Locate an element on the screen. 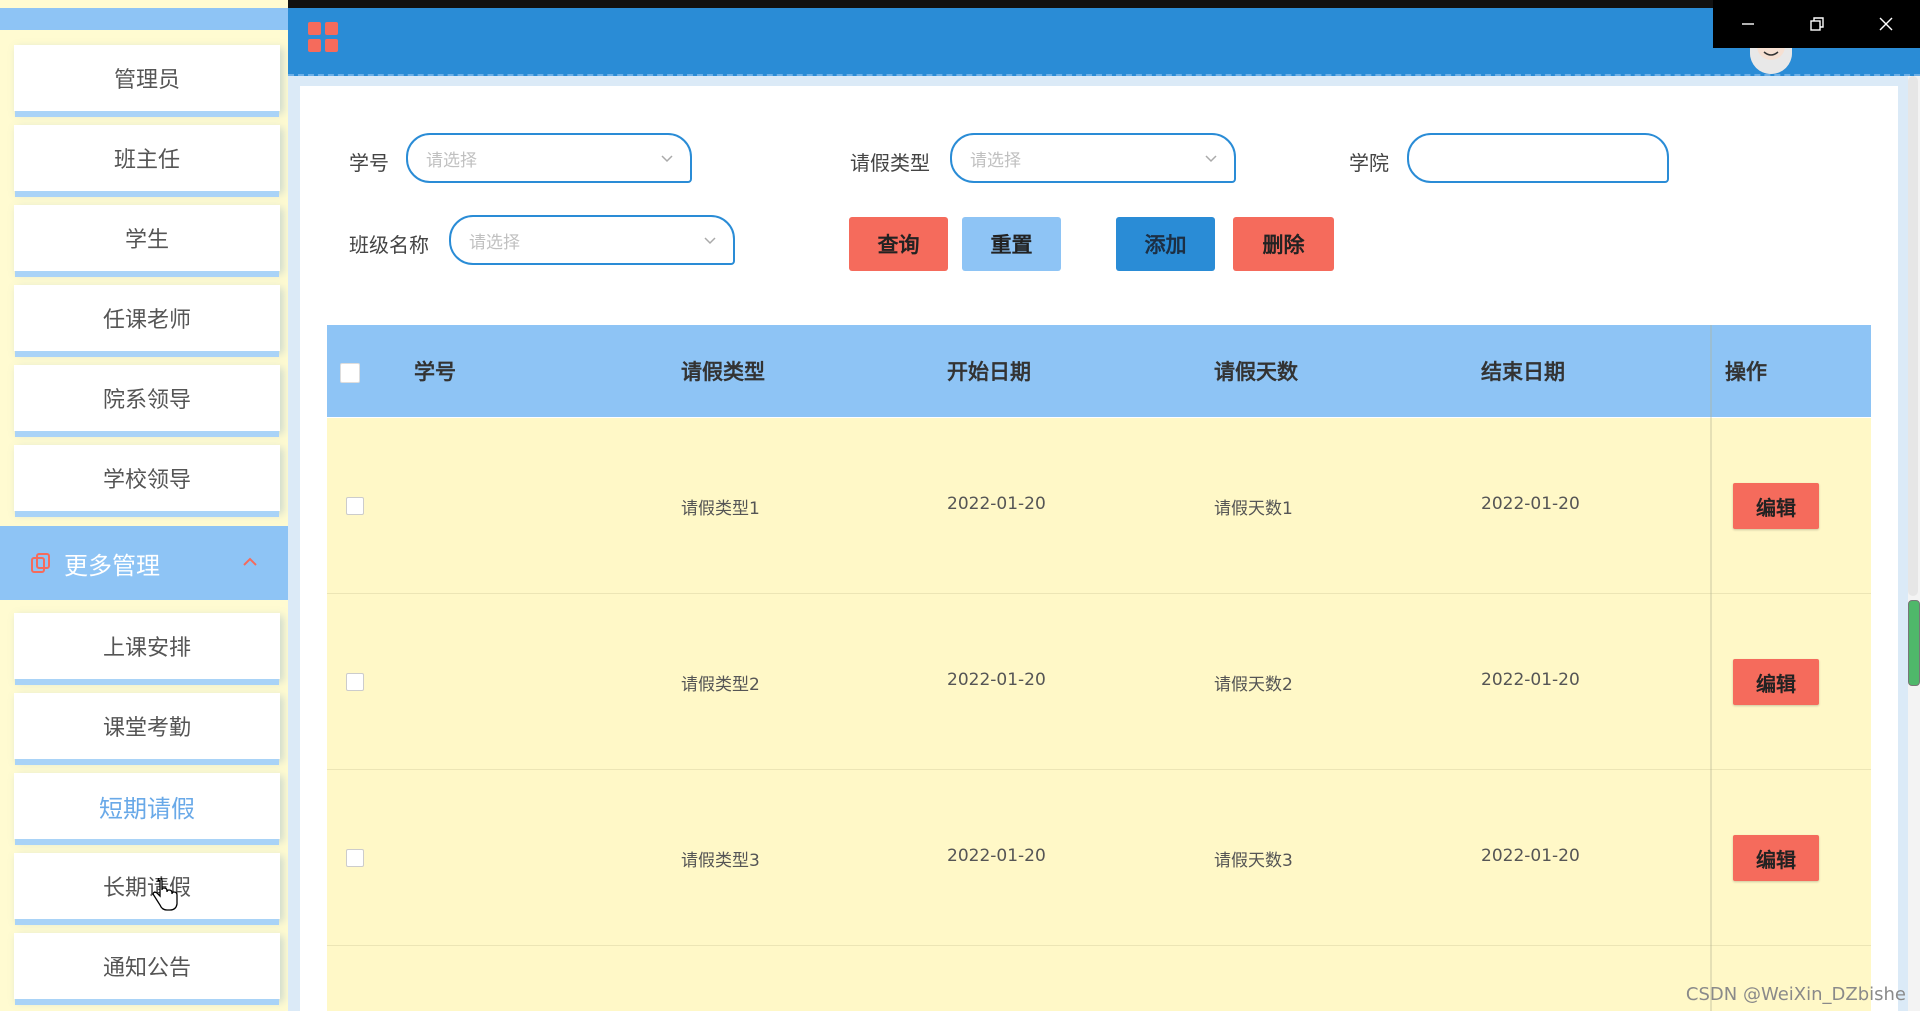  window-minimize-button is located at coordinates (1747, 24).